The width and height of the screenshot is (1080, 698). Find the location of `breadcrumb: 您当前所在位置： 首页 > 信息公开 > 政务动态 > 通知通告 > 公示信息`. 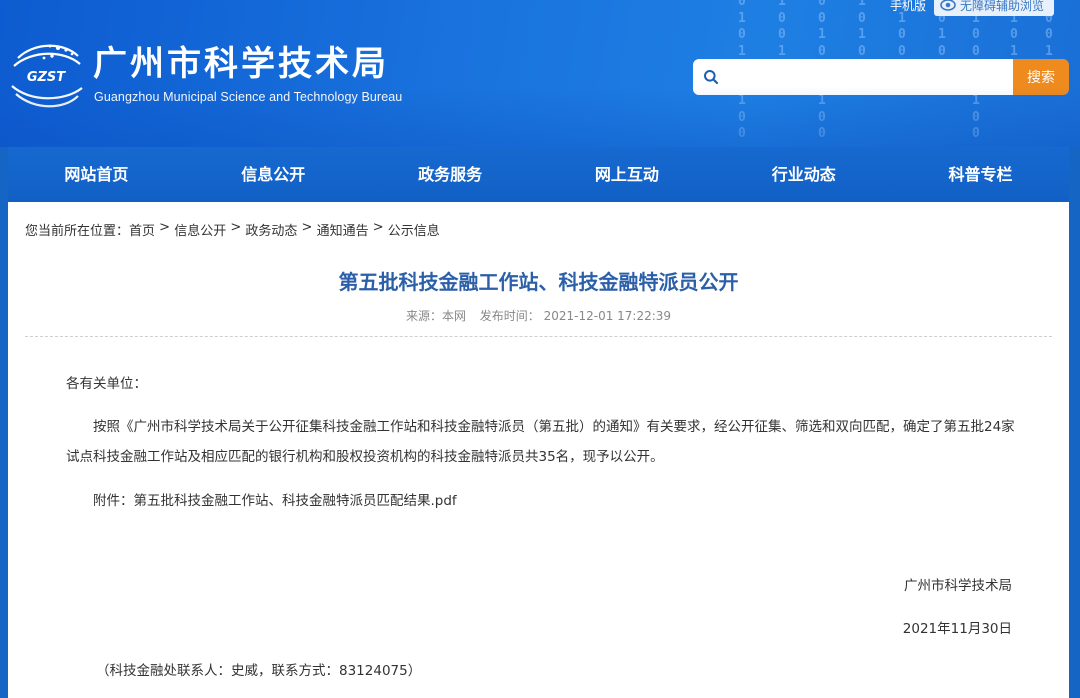

breadcrumb: 您当前所在位置： 首页 > 信息公开 > 政务动态 > 通知通告 > 公示信息 is located at coordinates (232, 229).